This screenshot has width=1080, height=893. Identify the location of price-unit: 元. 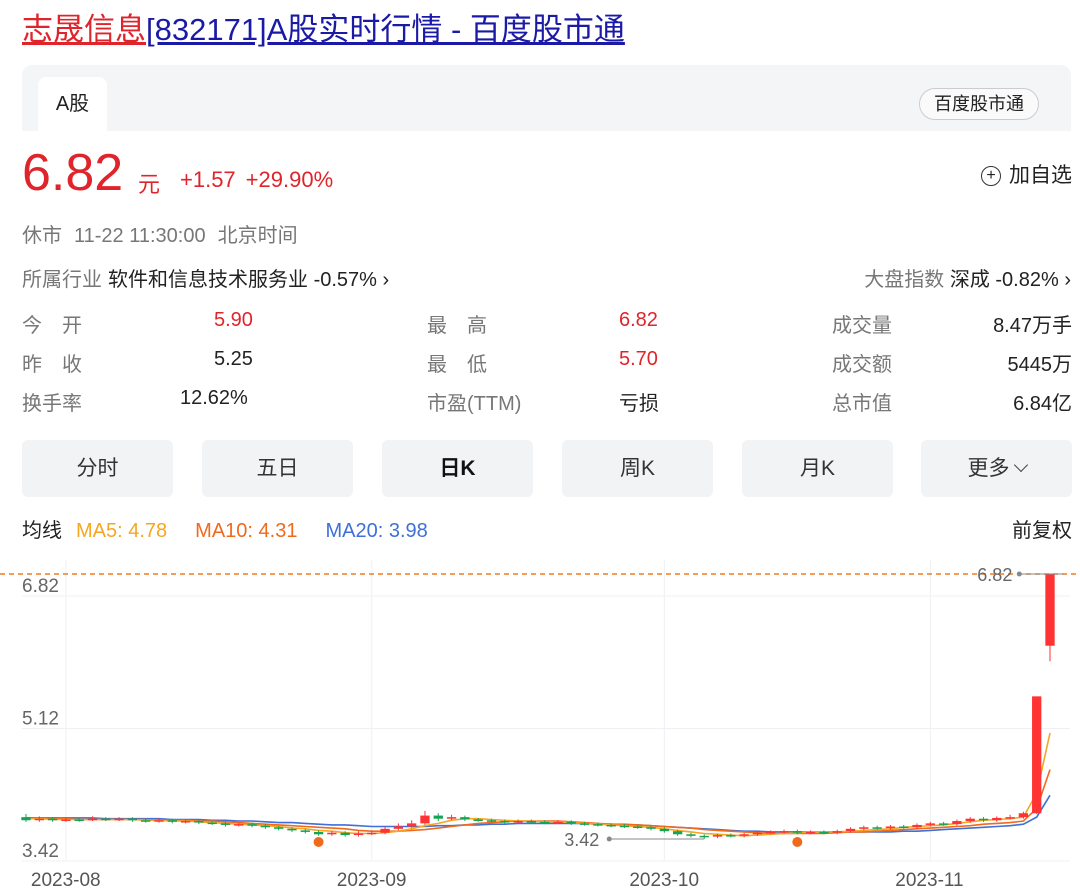
(149, 184).